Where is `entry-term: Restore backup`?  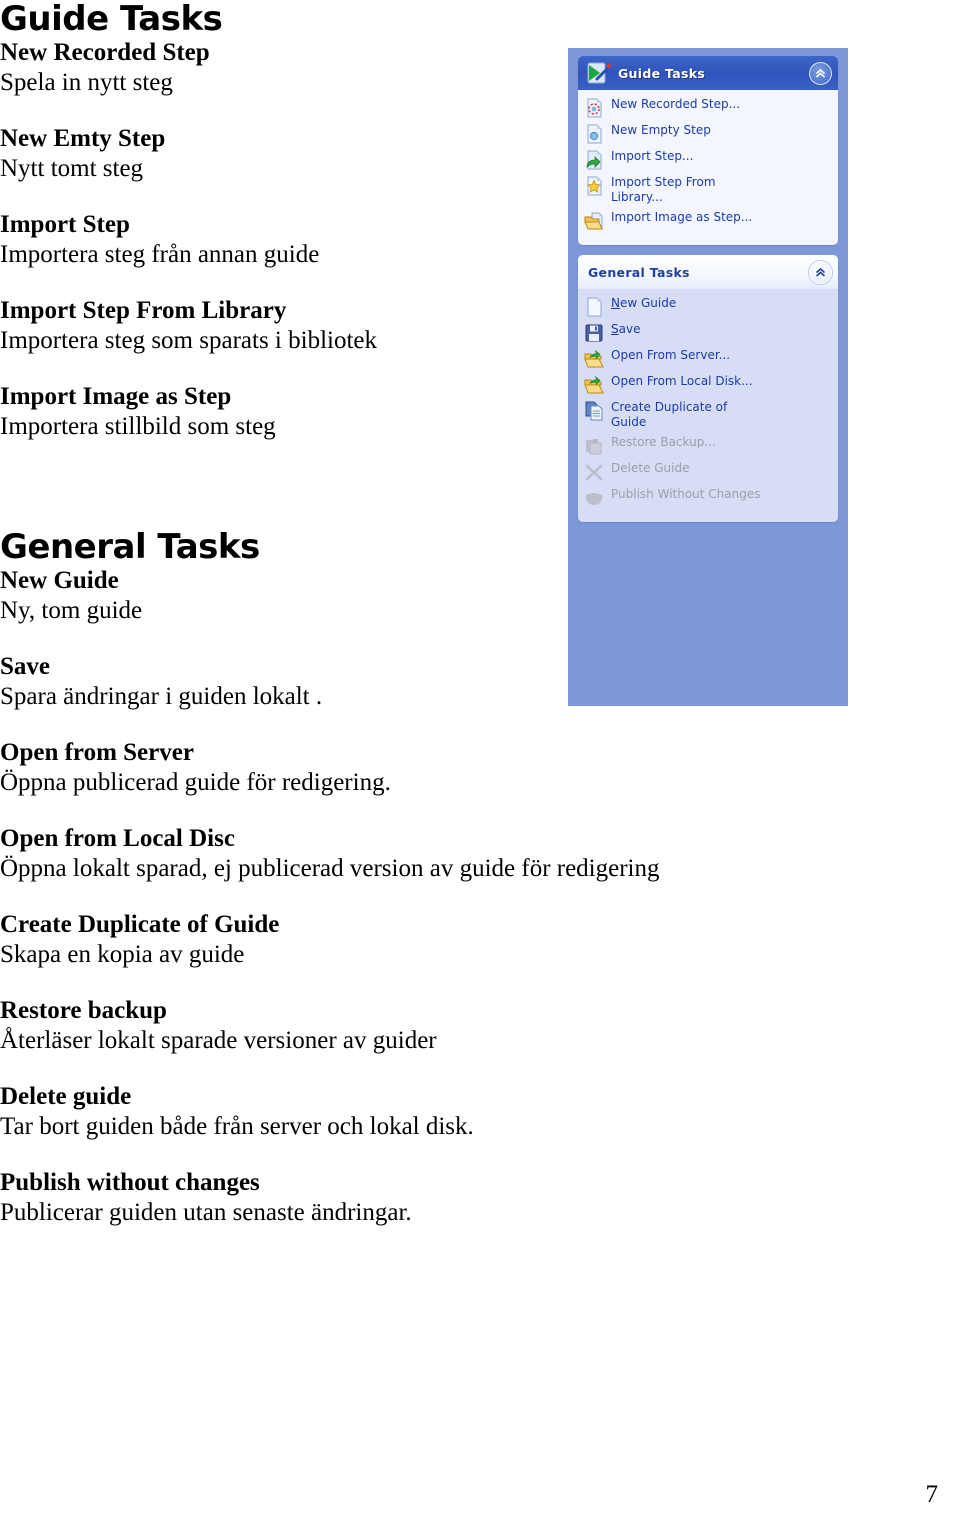
entry-term: Restore backup is located at coordinates (83, 1010).